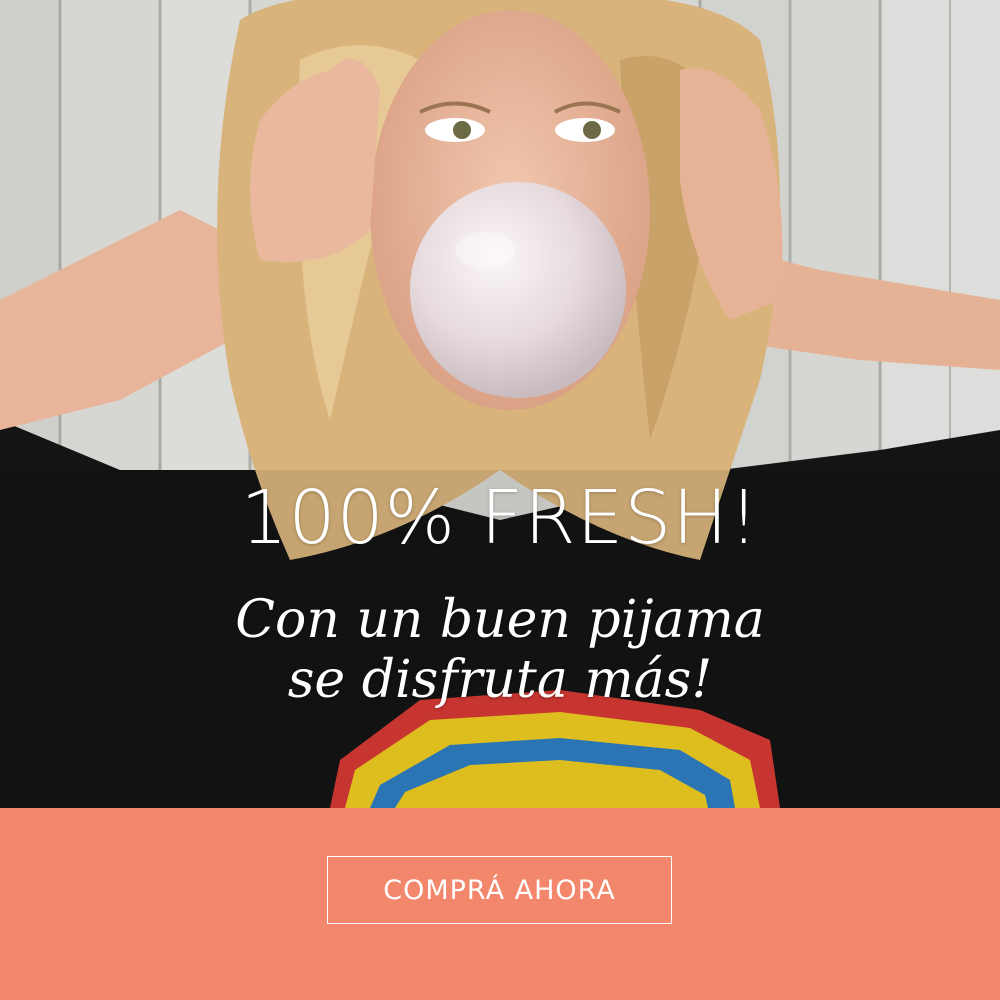 The width and height of the screenshot is (1000, 1000). I want to click on buy-now-button: COMPRÁ AHORA, so click(499, 890).